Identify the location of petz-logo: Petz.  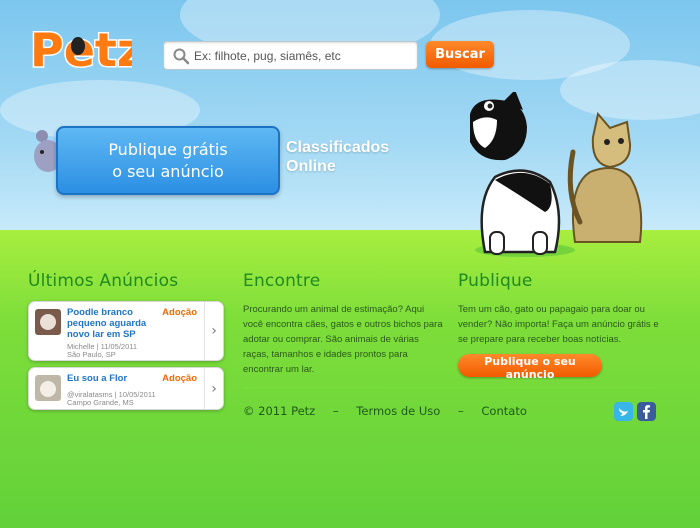
(80, 46).